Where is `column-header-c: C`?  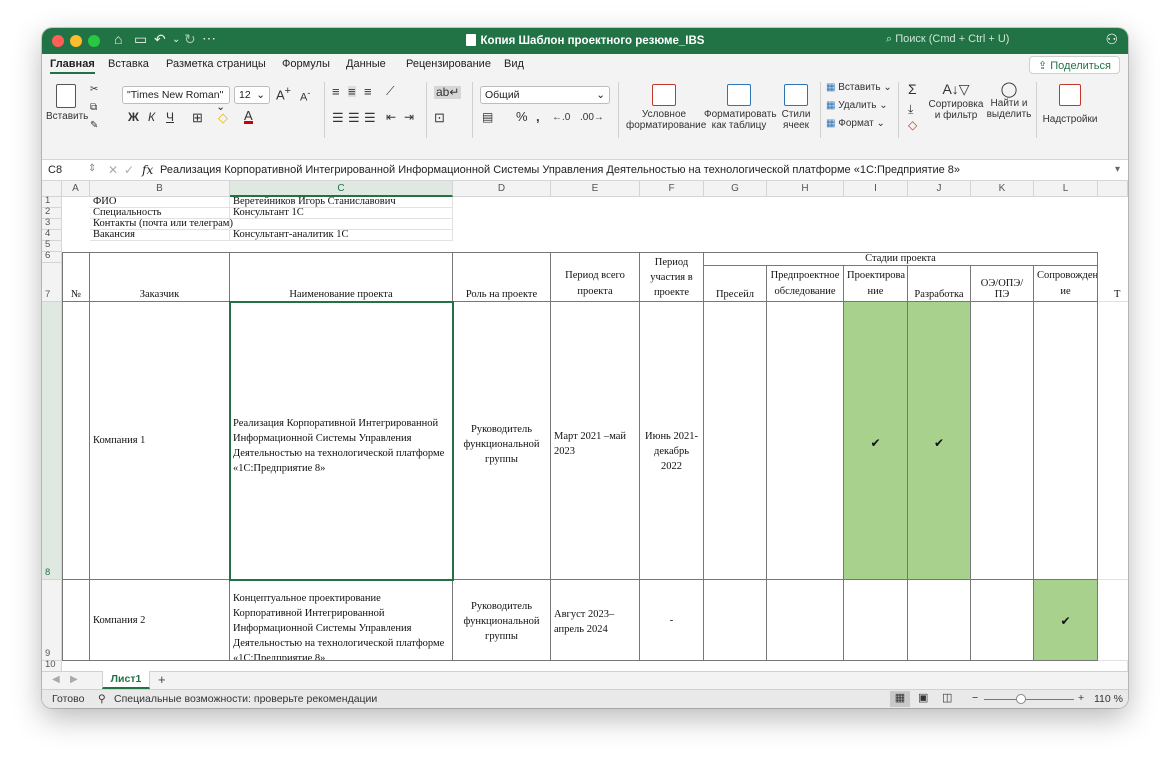
column-header-c: C is located at coordinates (341, 189).